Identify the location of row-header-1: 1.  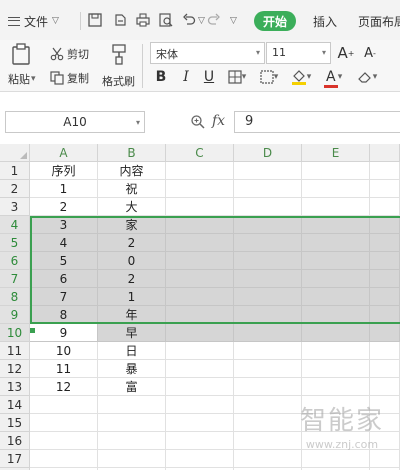
(15, 171).